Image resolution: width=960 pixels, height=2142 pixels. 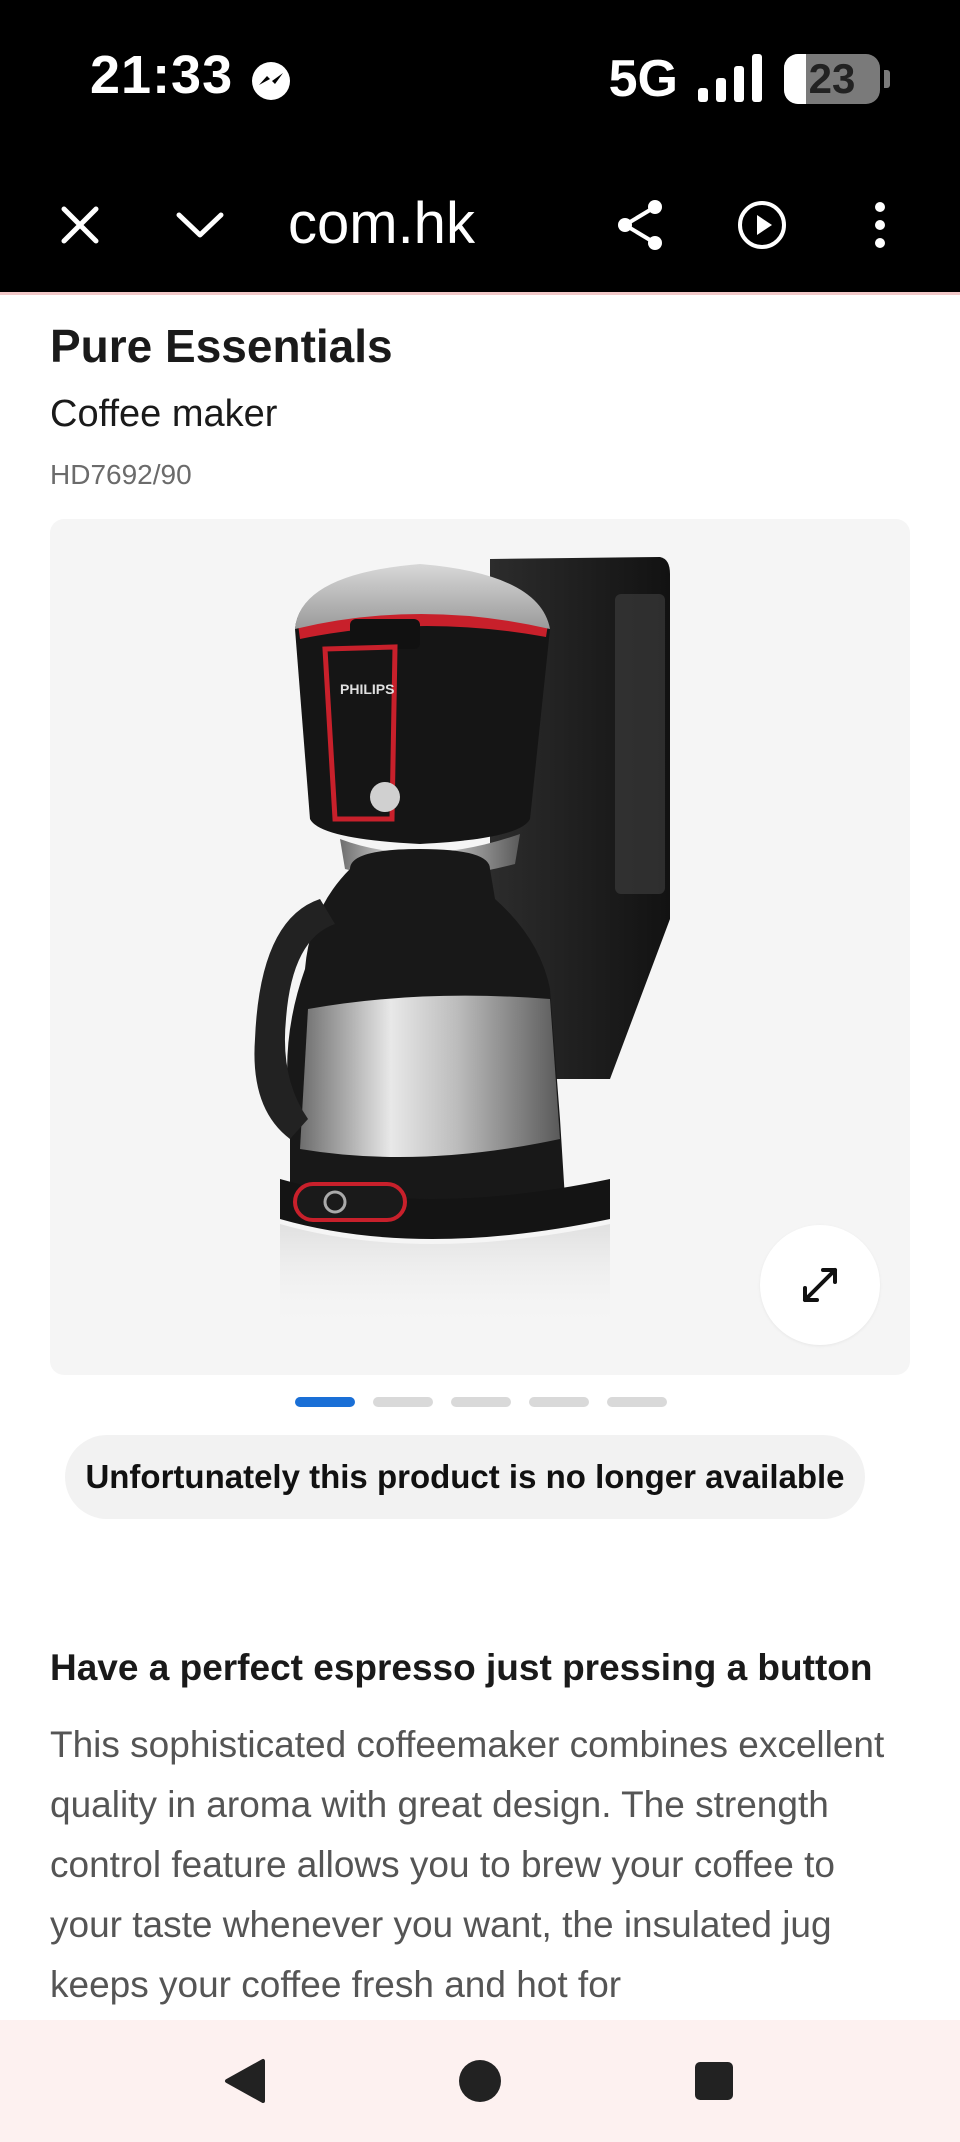 What do you see at coordinates (480, 227) in the screenshot?
I see `browser-toolbar: com.hk` at bounding box center [480, 227].